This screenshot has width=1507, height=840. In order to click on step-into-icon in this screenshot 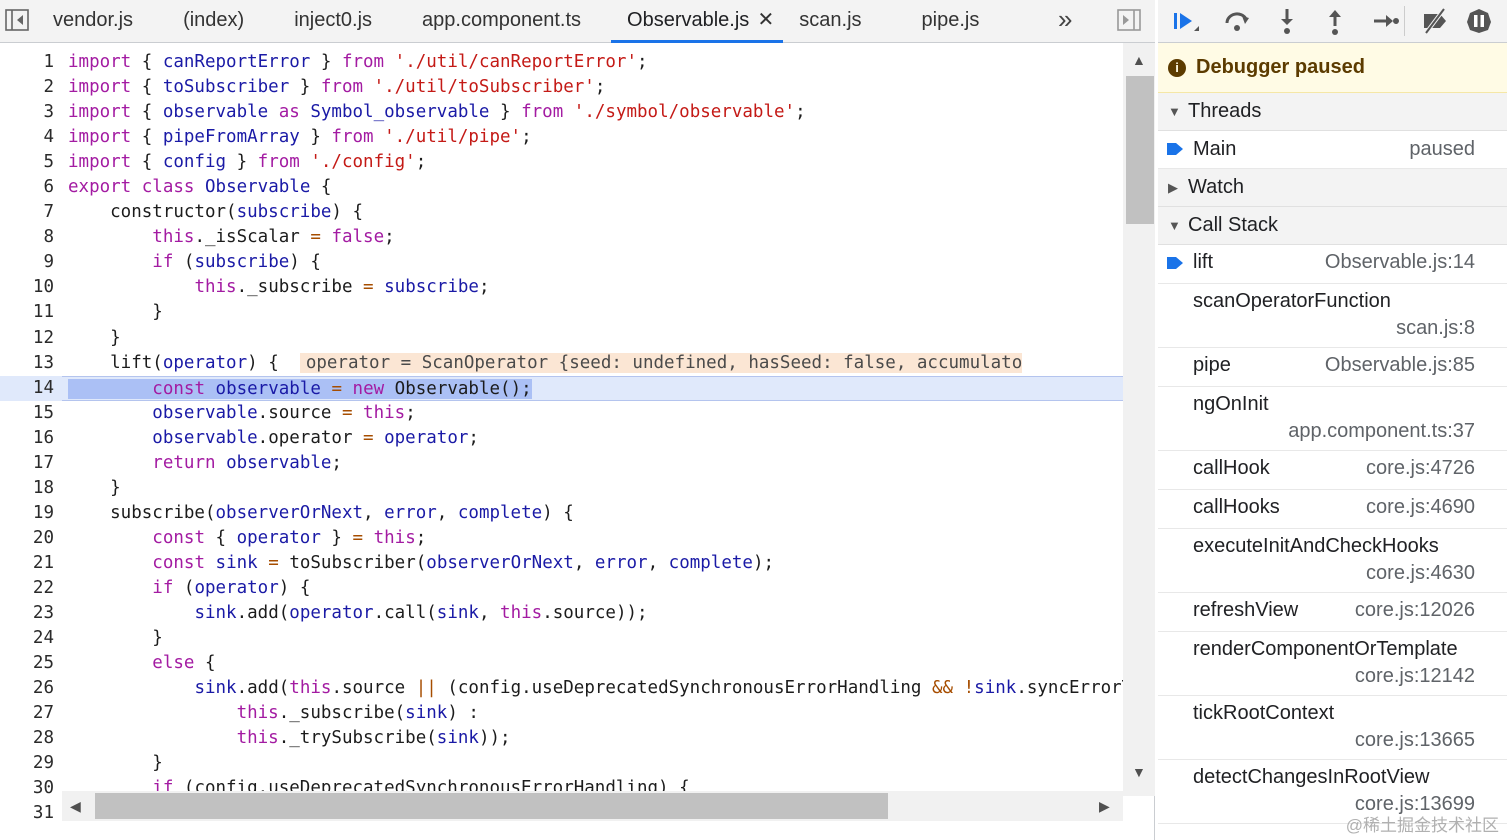, I will do `click(1287, 21)`.